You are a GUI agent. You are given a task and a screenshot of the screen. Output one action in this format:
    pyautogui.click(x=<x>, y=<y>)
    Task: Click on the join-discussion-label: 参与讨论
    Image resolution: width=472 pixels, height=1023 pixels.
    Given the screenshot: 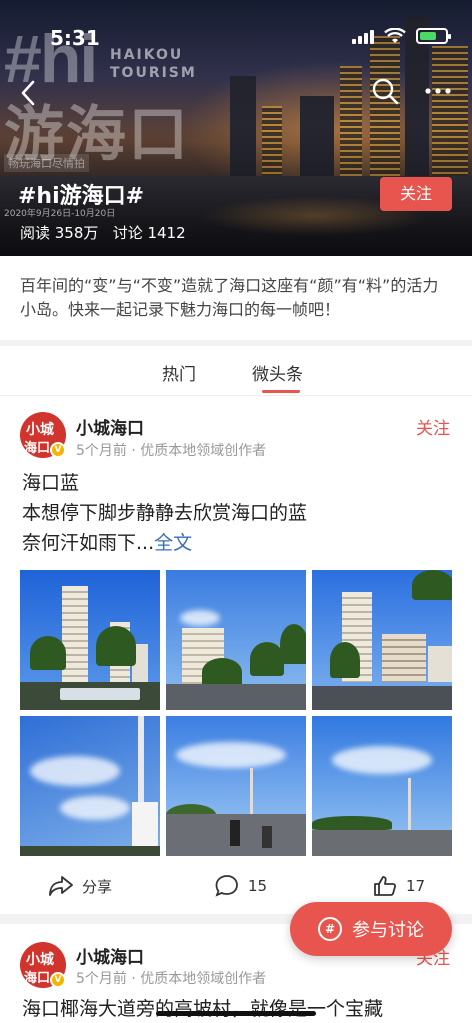 What is the action you would take?
    pyautogui.click(x=388, y=930)
    